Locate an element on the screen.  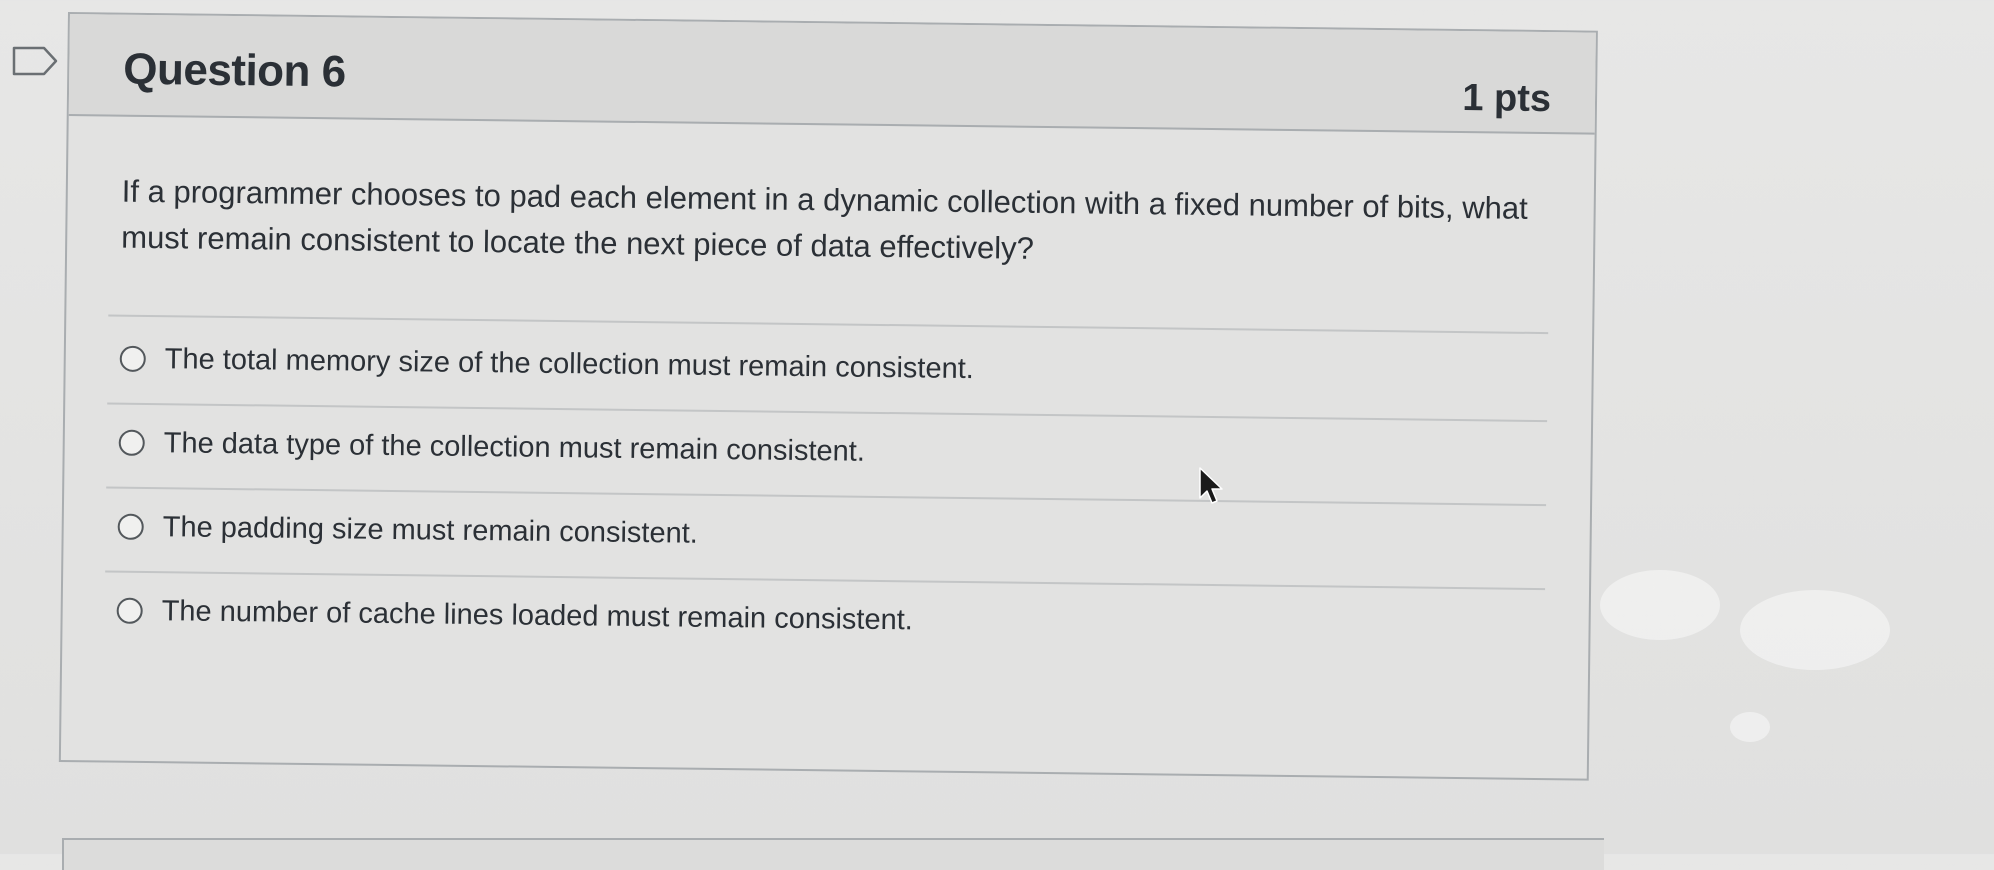
mouse-pointer-icon is located at coordinates (1211, 486).